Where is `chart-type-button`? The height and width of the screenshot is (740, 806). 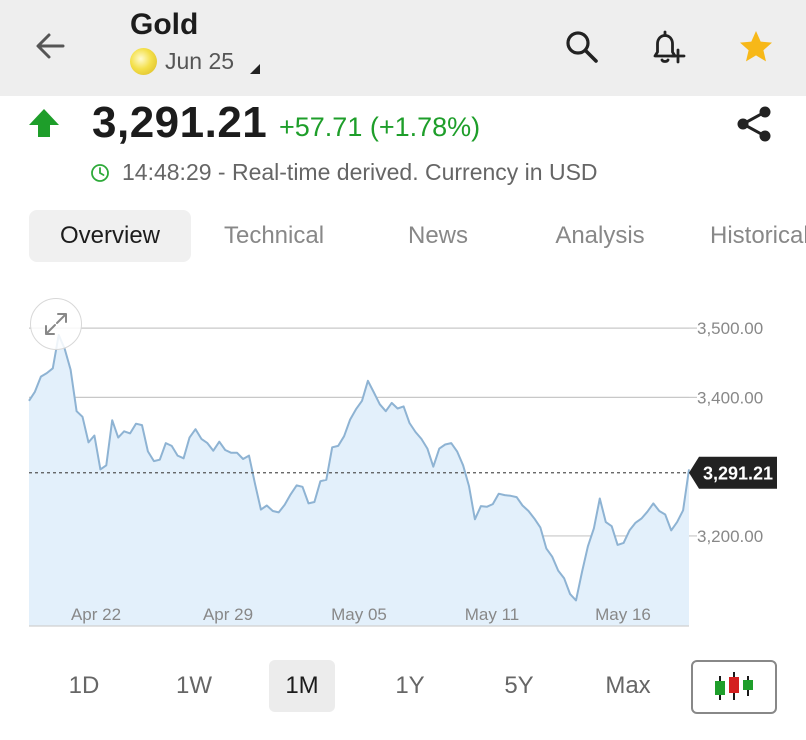 chart-type-button is located at coordinates (734, 687).